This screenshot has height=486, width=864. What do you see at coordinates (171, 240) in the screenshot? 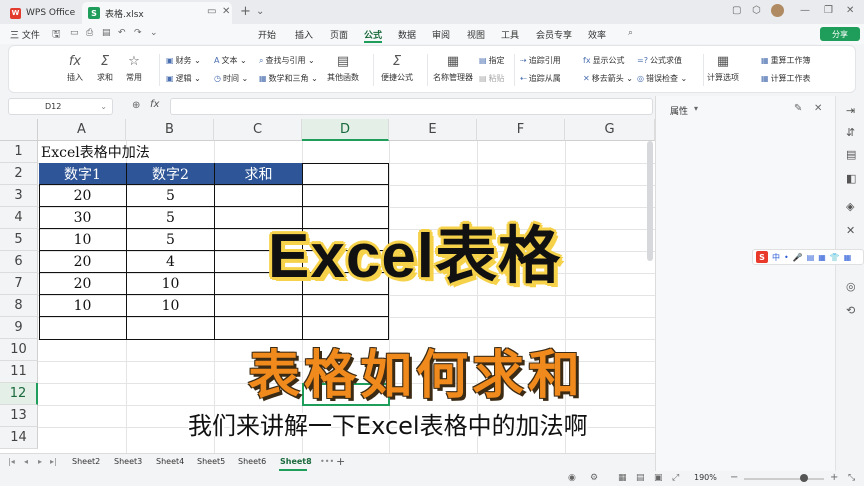
I see `cell-b5: 5` at bounding box center [171, 240].